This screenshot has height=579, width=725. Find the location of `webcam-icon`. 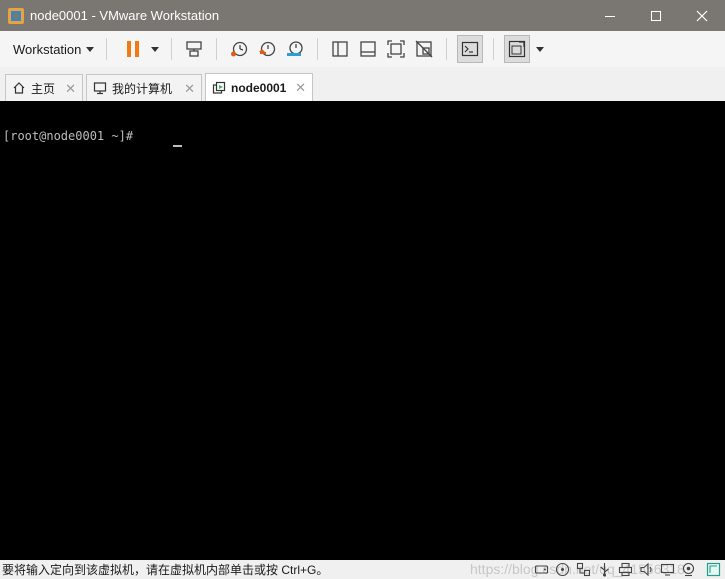

webcam-icon is located at coordinates (688, 569).